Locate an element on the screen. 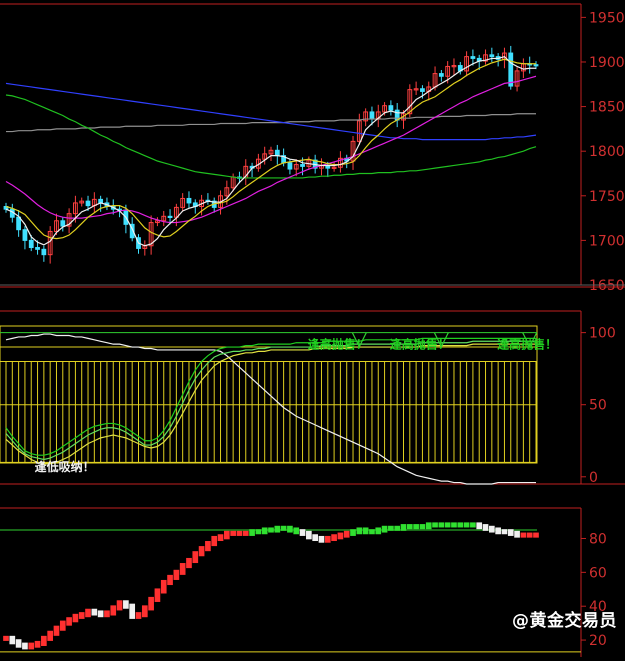 The width and height of the screenshot is (625, 661). indicator-tick-label: 60 is located at coordinates (598, 573).